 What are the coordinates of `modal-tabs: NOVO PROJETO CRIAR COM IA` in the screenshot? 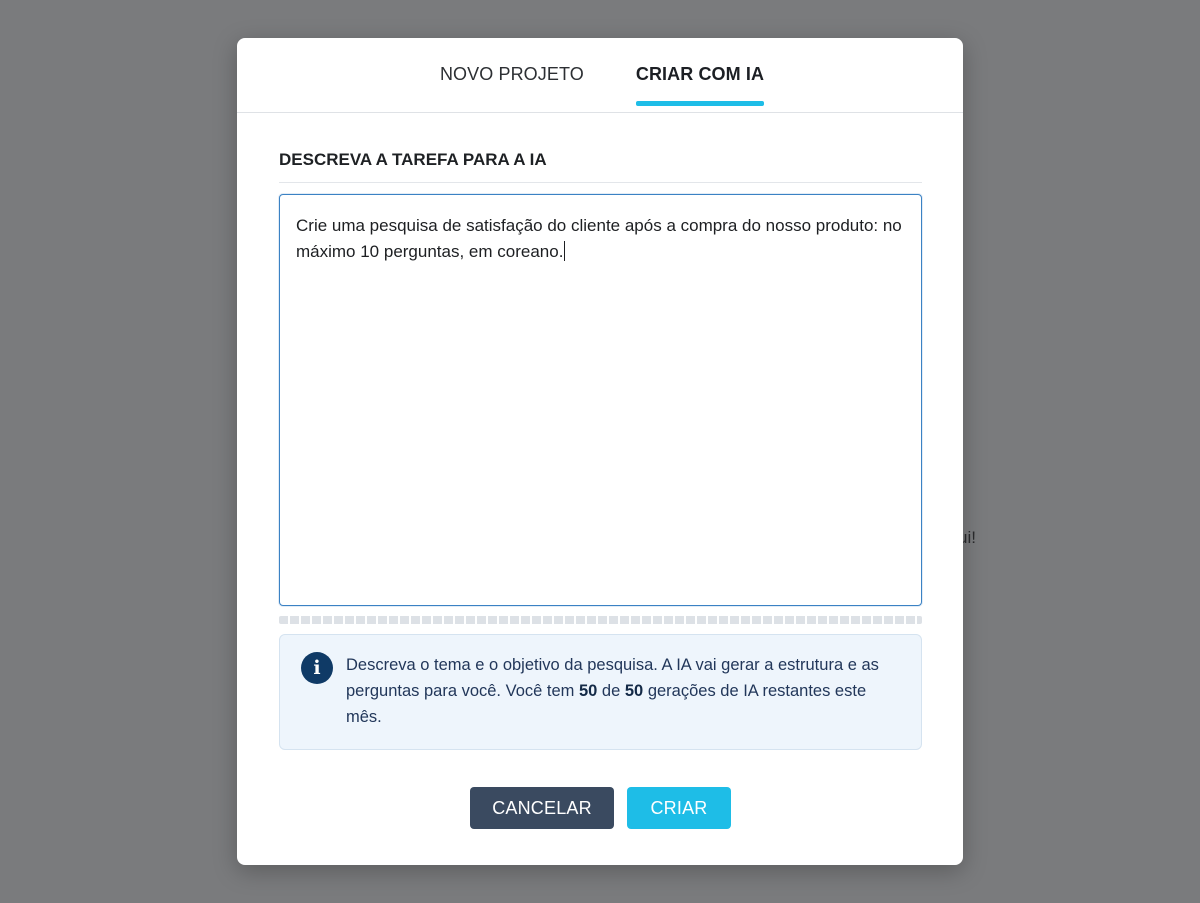 It's located at (600, 75).